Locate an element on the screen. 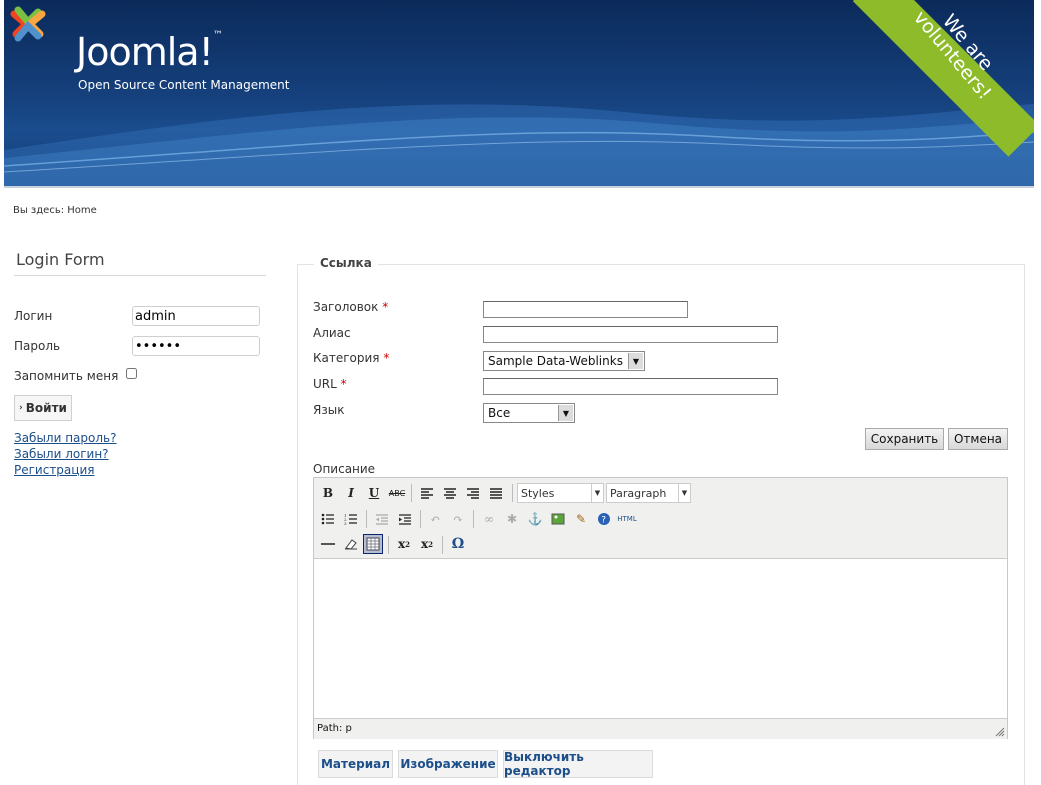  description-label: Описание is located at coordinates (344, 469).